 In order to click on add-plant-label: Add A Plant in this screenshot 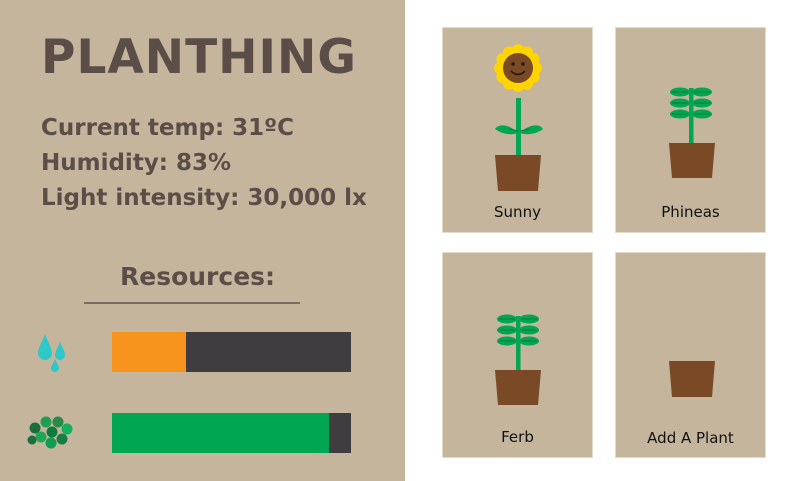, I will do `click(690, 438)`.